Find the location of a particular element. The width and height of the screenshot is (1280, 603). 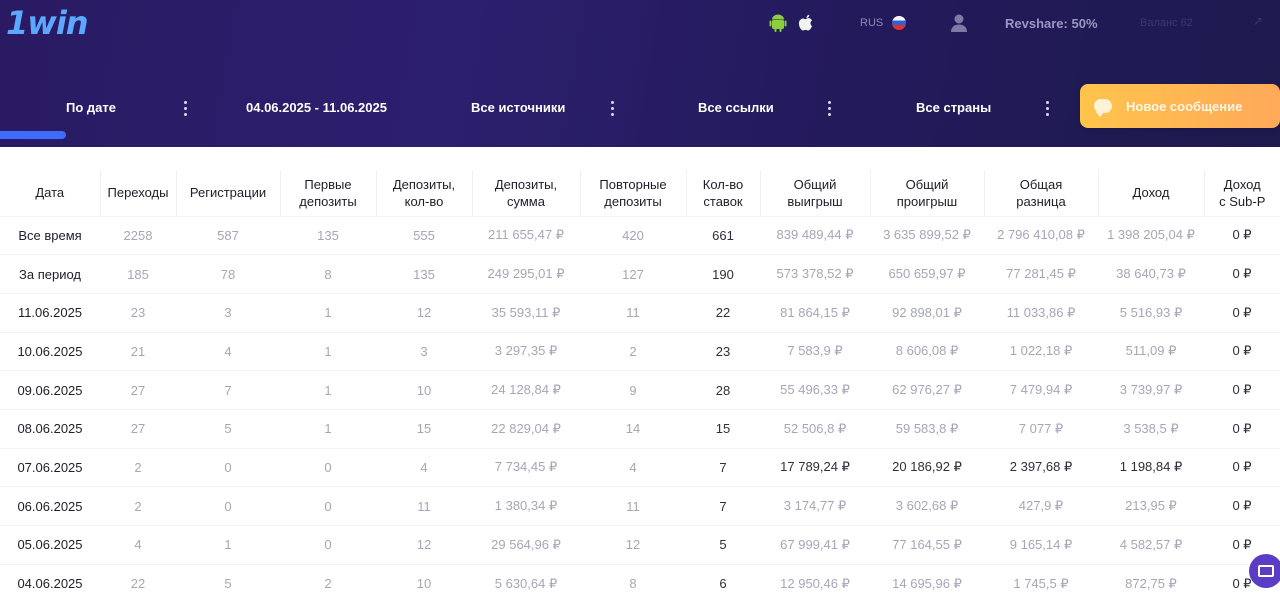

column-header: Регистрации is located at coordinates (228, 193).